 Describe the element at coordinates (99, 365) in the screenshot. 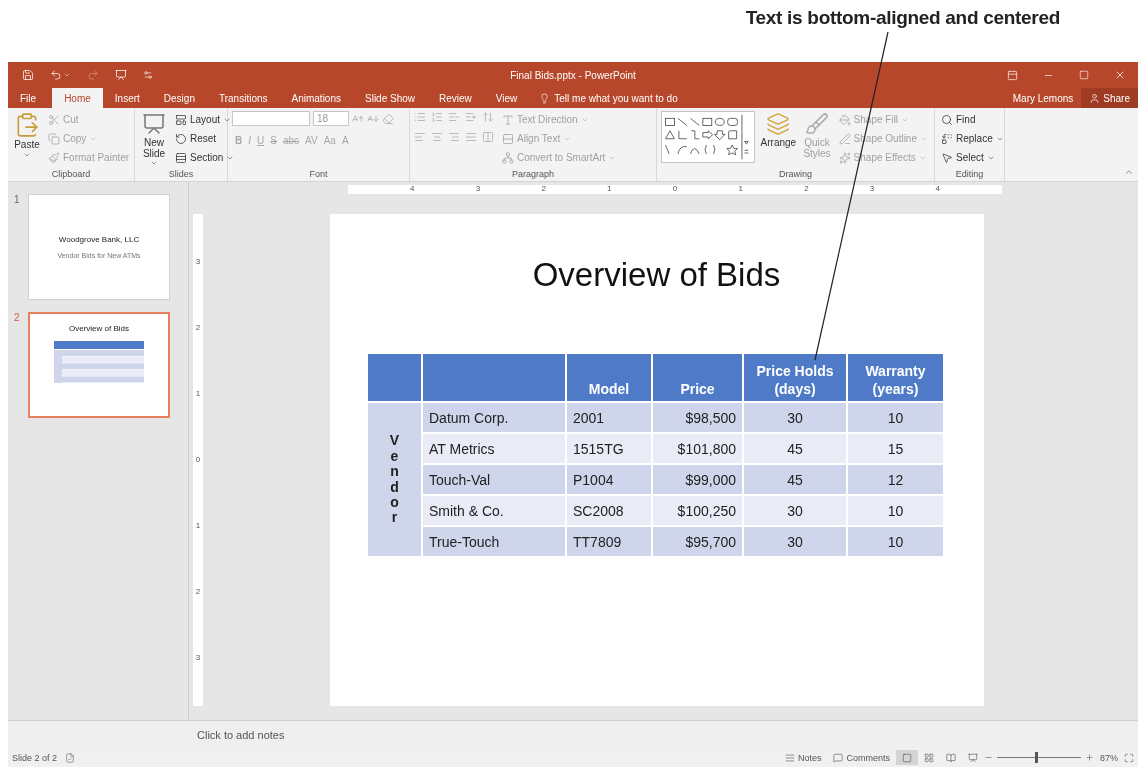

I see `slide-thumbnail: Overview of Bids` at that location.